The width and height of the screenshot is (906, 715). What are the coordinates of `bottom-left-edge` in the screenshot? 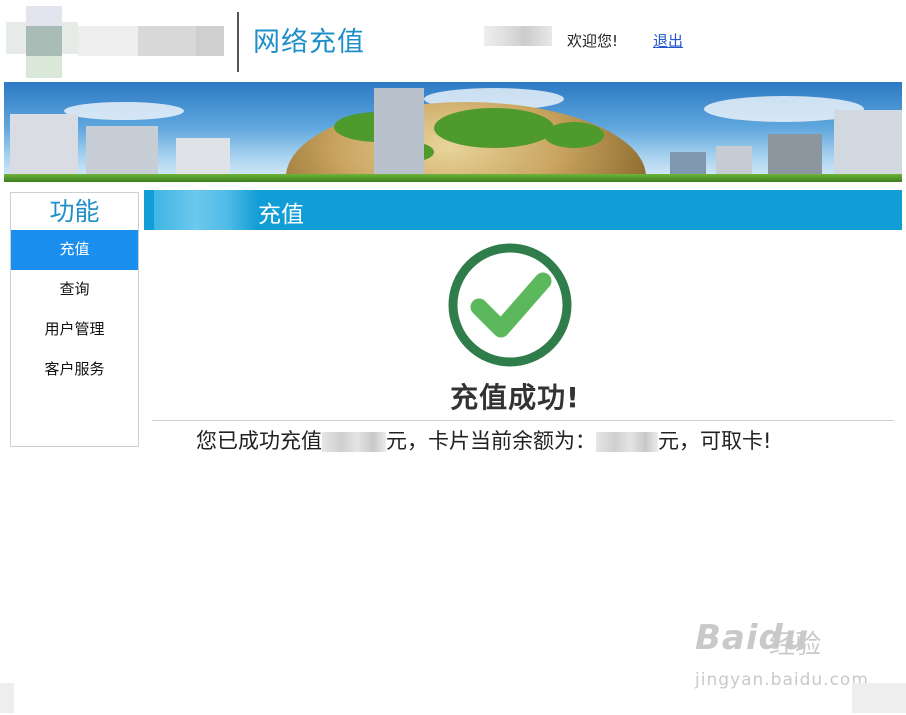 It's located at (7, 698).